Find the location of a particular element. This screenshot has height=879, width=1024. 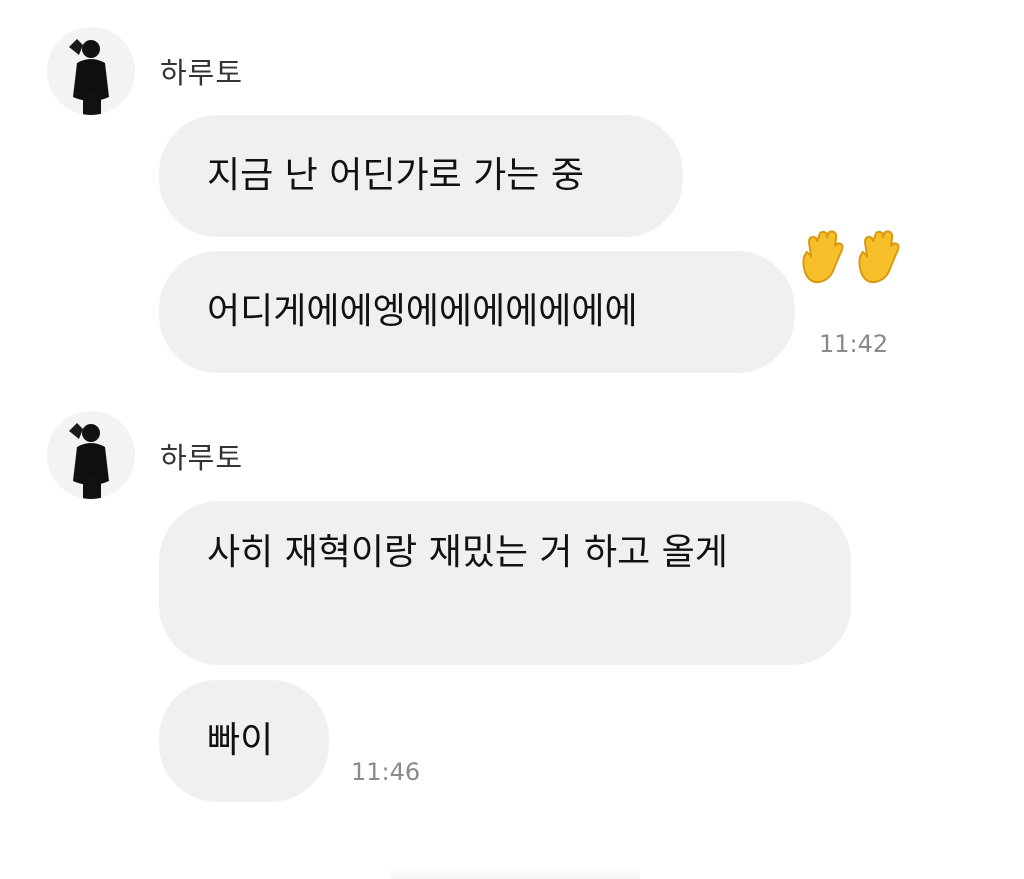

message-timestamp: 11:42 is located at coordinates (854, 344).